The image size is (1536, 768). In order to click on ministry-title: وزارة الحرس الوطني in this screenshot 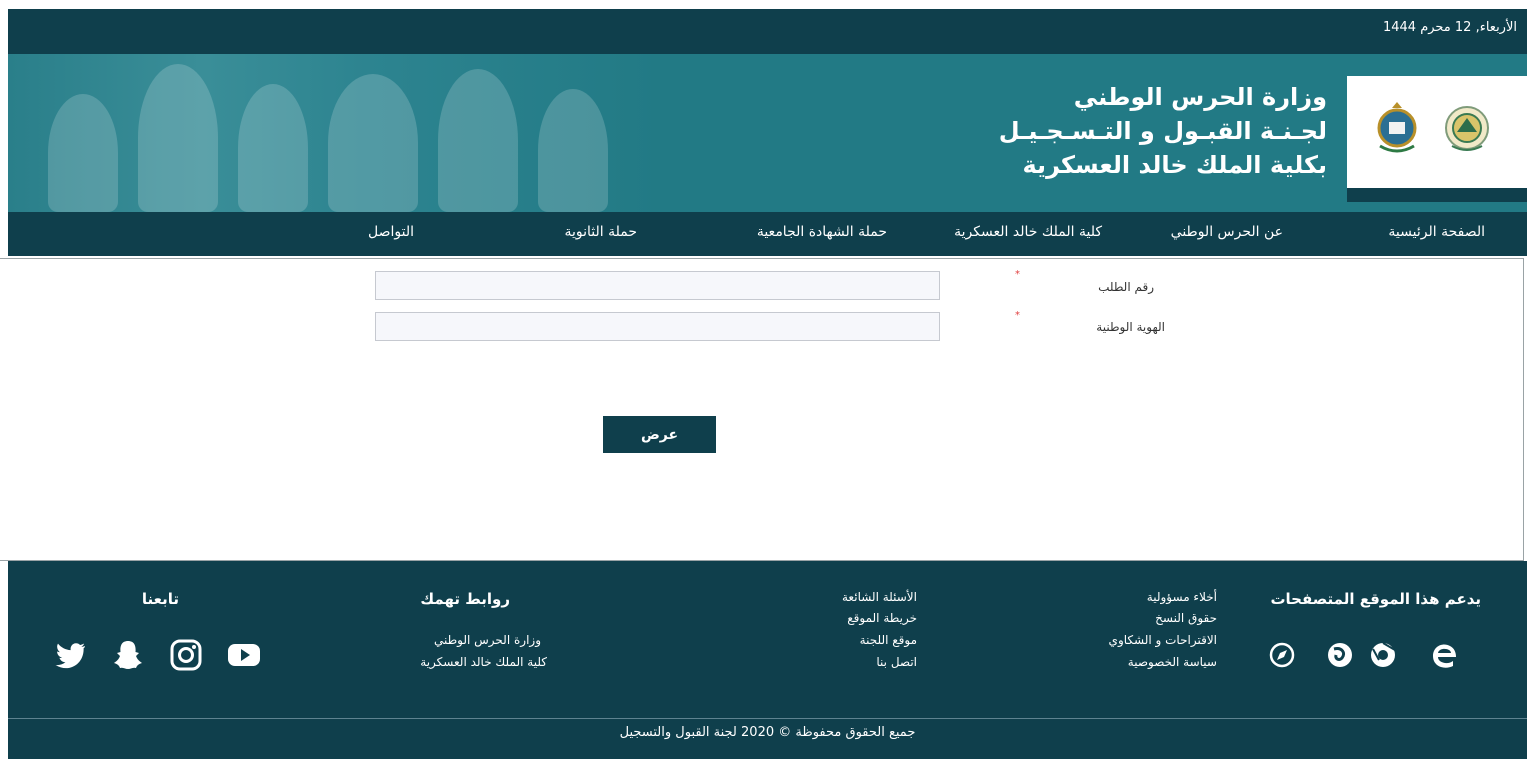, I will do `click(1200, 97)`.